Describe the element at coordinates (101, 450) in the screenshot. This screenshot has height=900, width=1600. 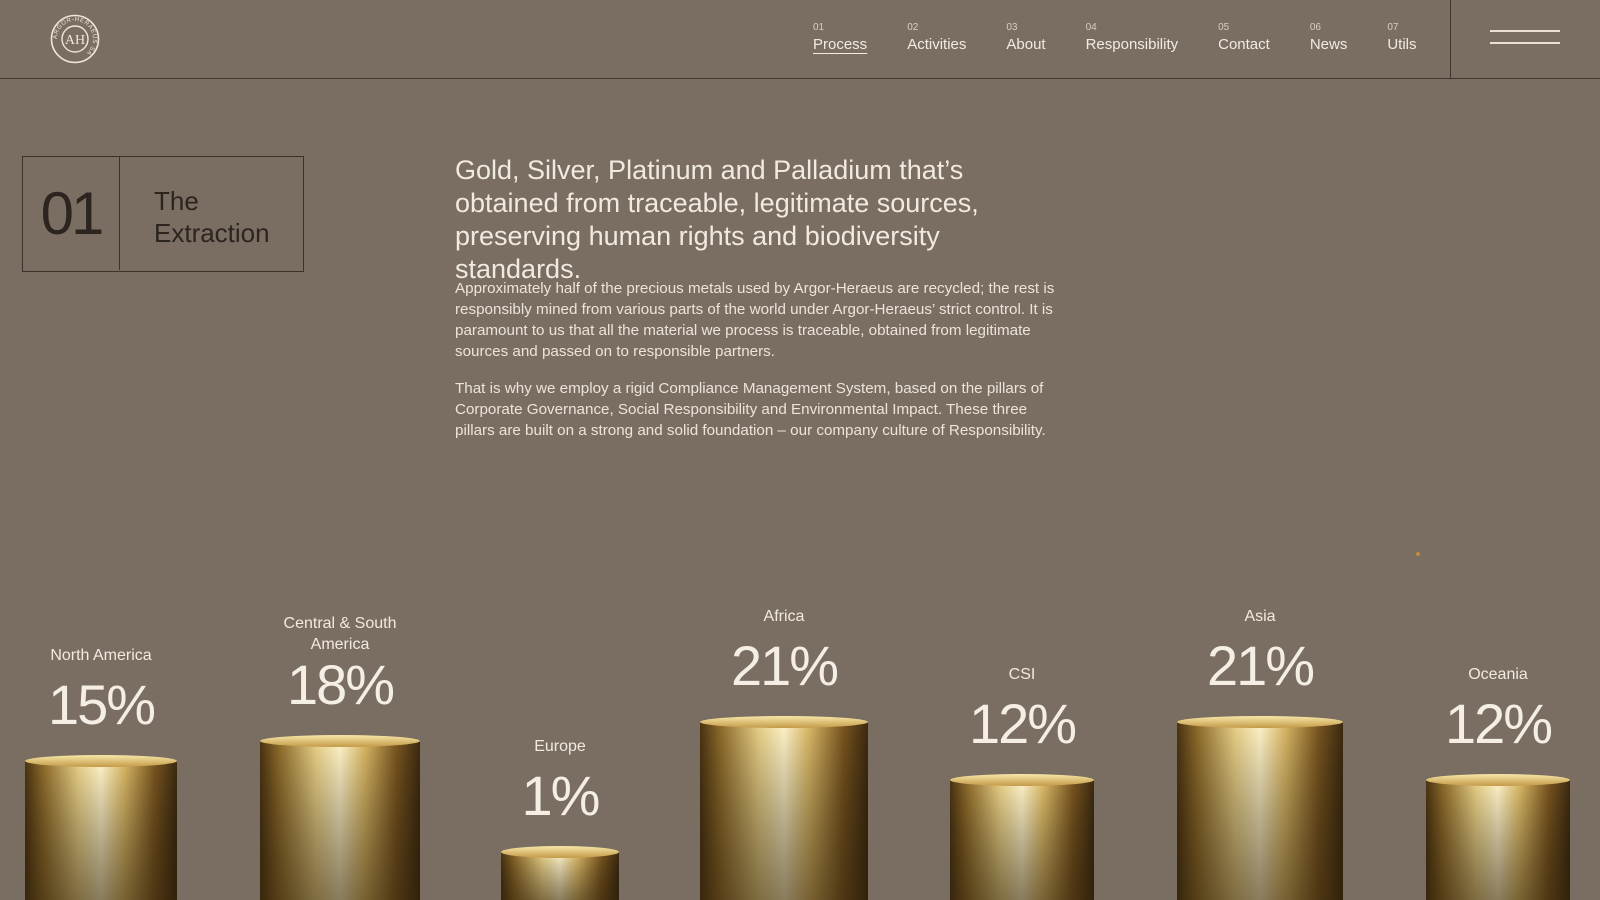
I see `region-north-america: North America 15%` at that location.